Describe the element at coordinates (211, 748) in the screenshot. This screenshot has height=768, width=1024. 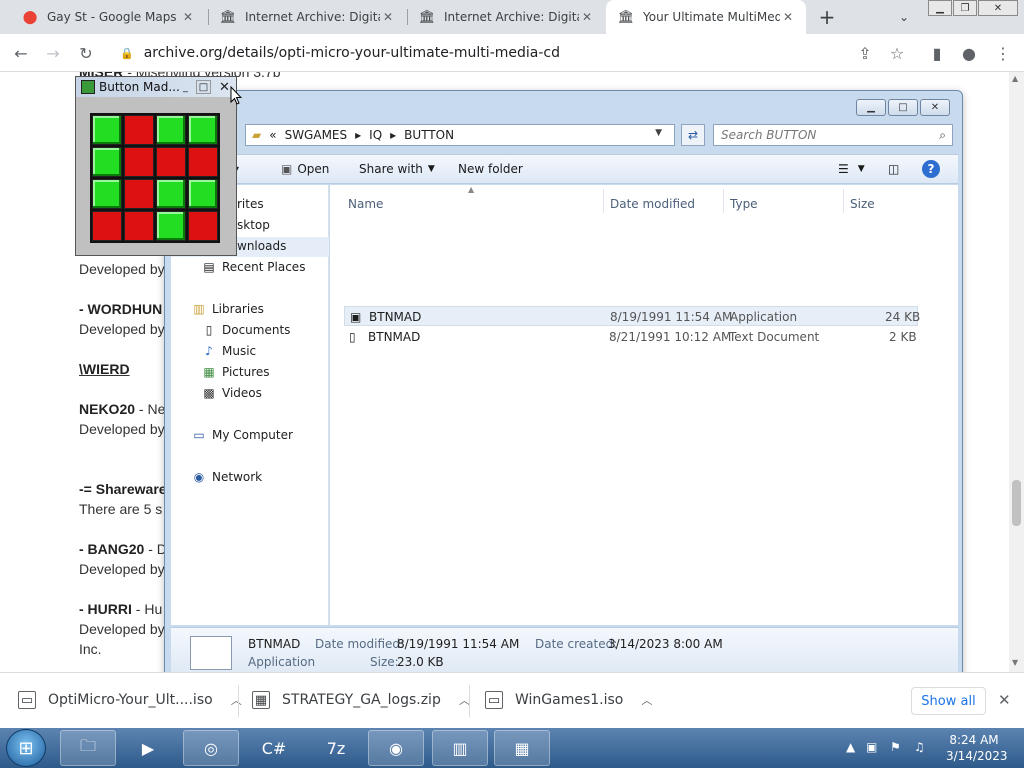
I see `taskbar-chrome-icon: ◎` at that location.